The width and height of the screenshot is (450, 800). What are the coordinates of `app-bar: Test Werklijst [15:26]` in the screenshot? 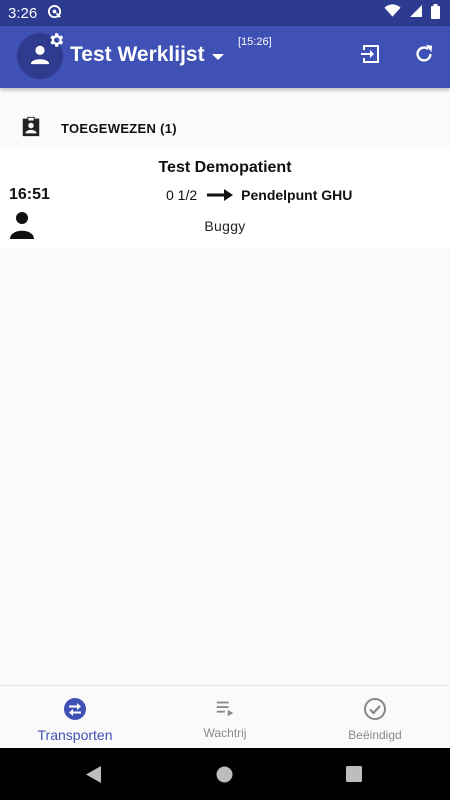 It's located at (225, 57).